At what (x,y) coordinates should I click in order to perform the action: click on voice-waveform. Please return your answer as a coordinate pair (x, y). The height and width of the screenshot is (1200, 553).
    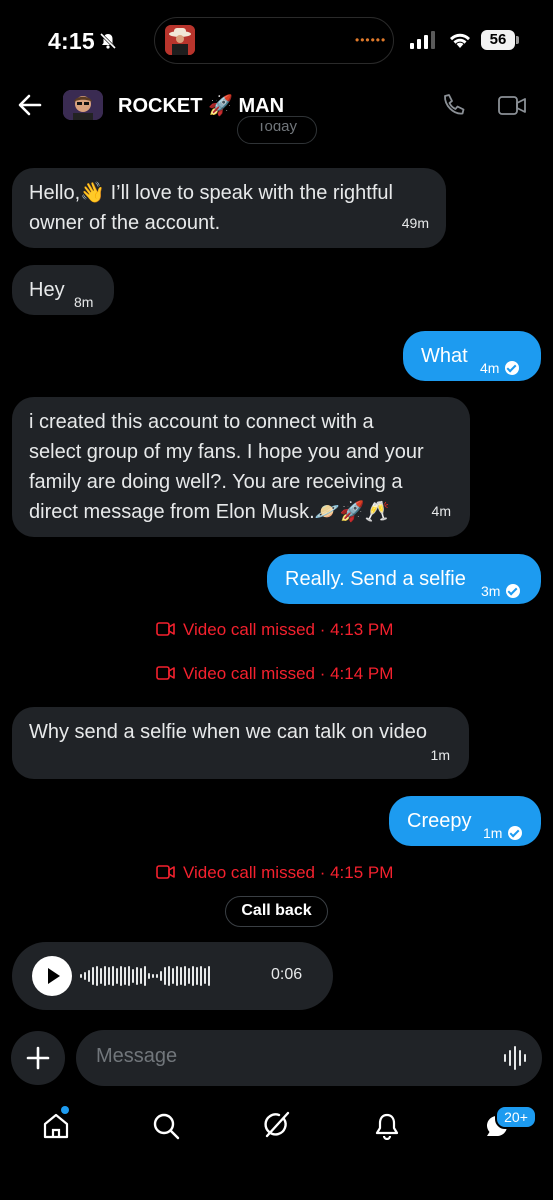
    Looking at the image, I should click on (145, 976).